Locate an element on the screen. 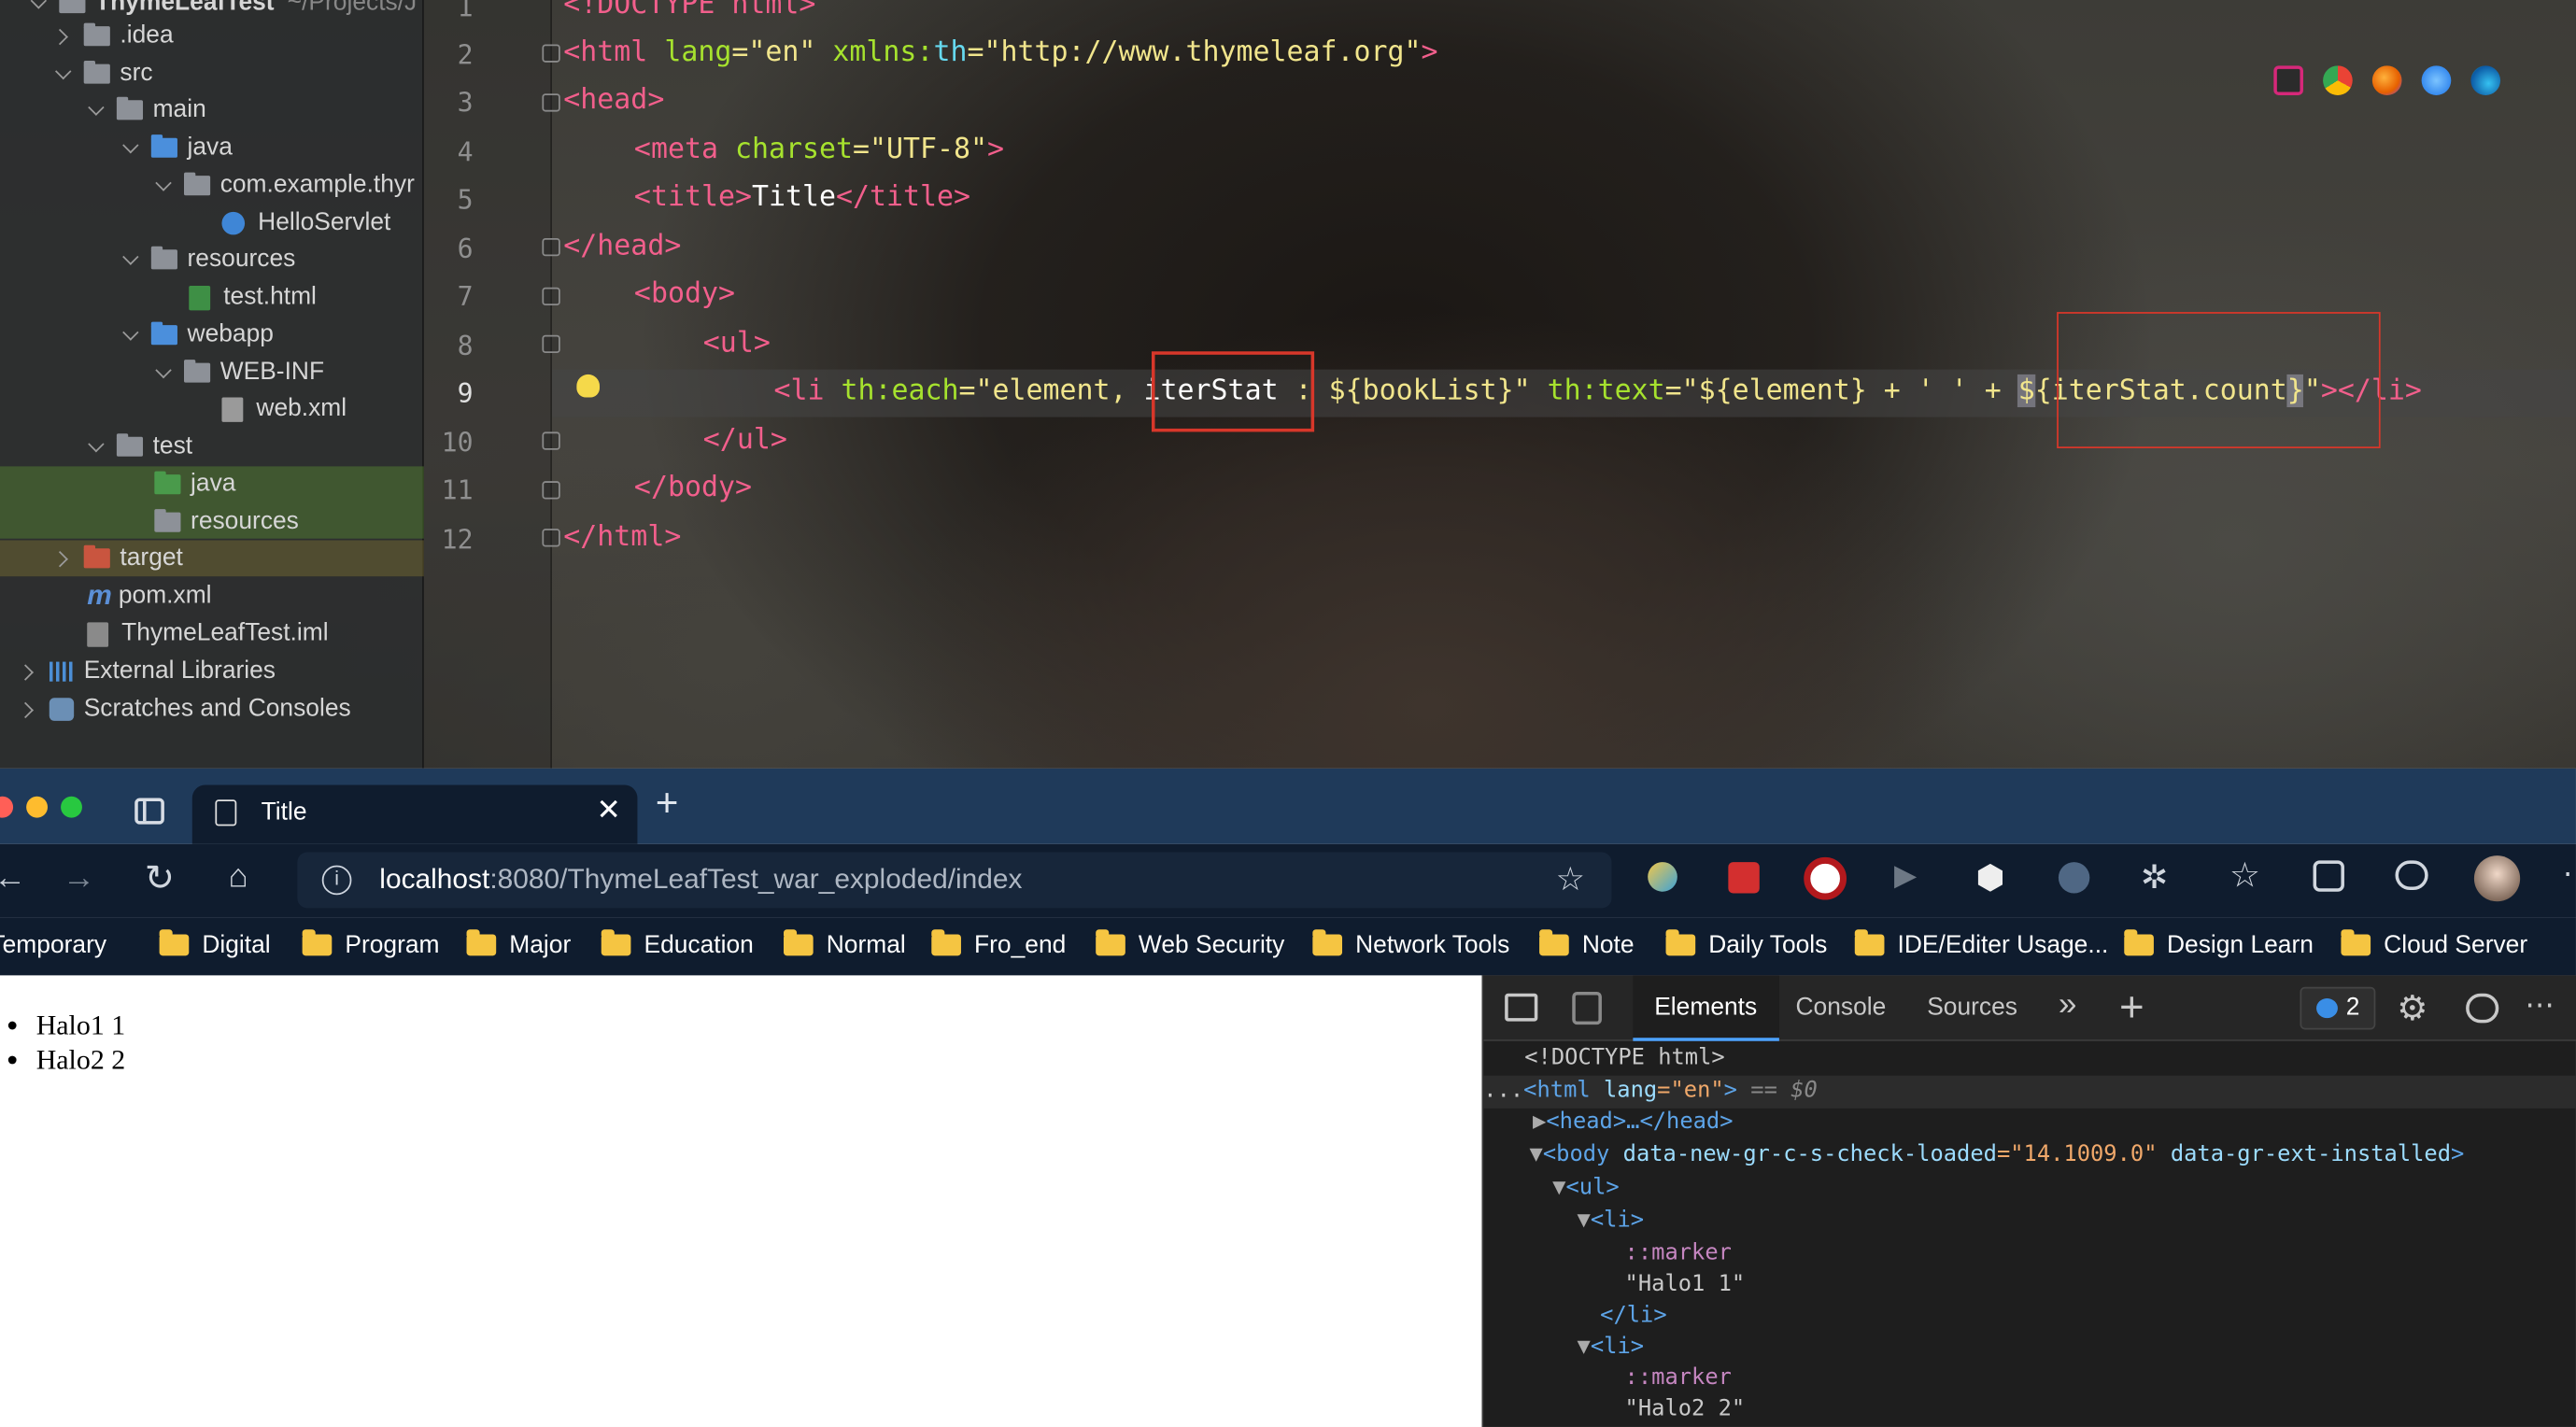 The width and height of the screenshot is (2576, 1427). line-number: 10 is located at coordinates (457, 443).